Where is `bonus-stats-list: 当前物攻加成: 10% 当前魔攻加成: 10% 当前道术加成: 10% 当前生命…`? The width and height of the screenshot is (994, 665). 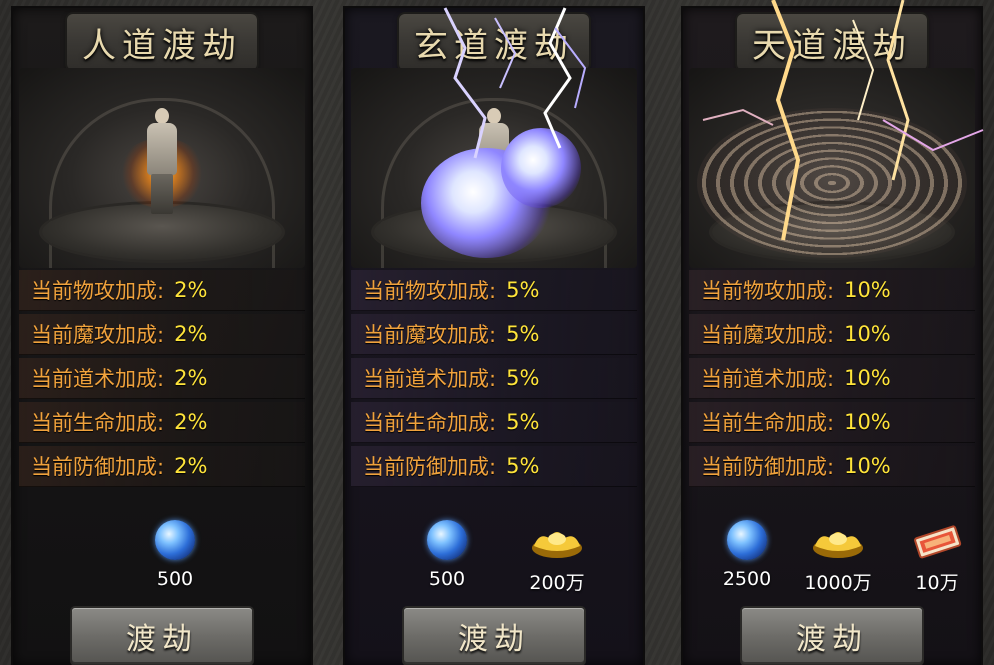
bonus-stats-list: 当前物攻加成: 10% 当前魔攻加成: 10% 当前道术加成: 10% 当前生命… is located at coordinates (832, 380).